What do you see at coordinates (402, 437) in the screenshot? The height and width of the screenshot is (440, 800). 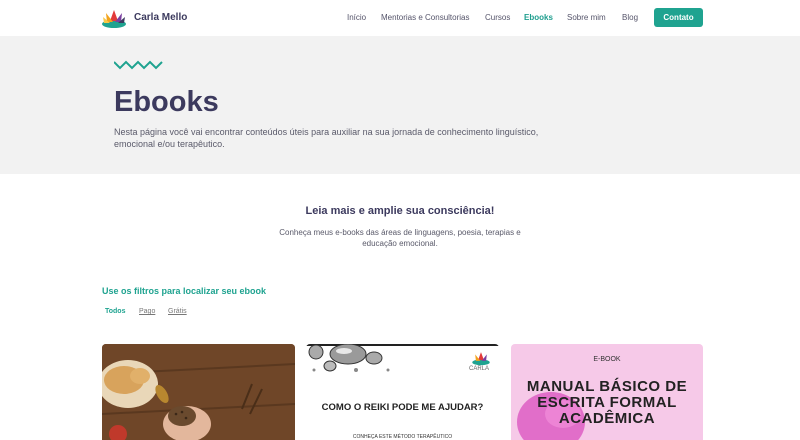 I see `card-subtitle: CONHEÇA ESTE MÉTODO TERAPÊUTICO` at bounding box center [402, 437].